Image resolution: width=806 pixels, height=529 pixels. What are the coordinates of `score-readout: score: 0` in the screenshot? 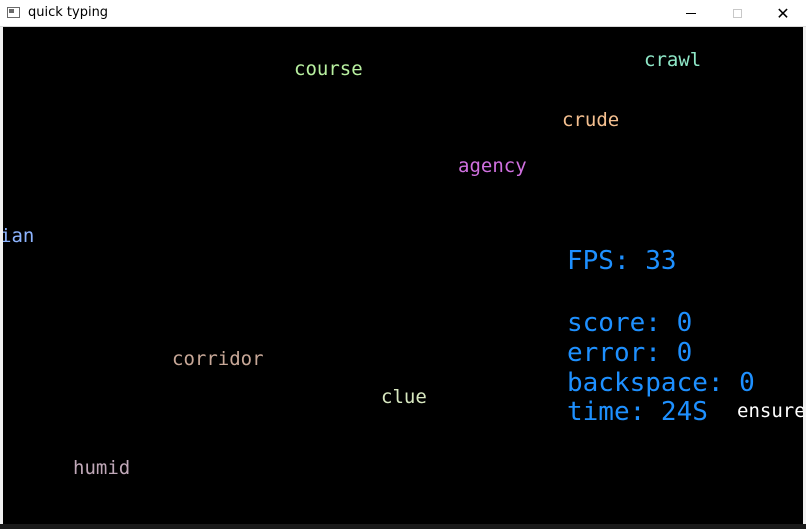 It's located at (630, 323).